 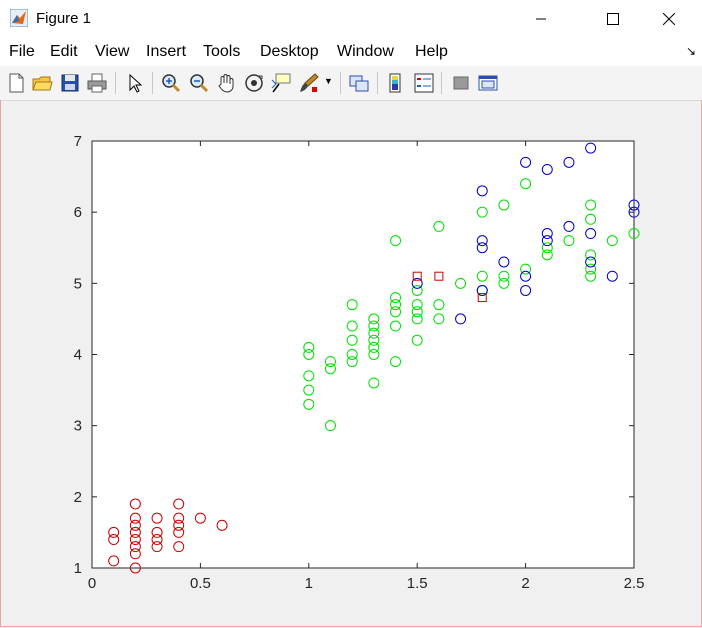 What do you see at coordinates (16, 83) in the screenshot?
I see `new-figure-icon` at bounding box center [16, 83].